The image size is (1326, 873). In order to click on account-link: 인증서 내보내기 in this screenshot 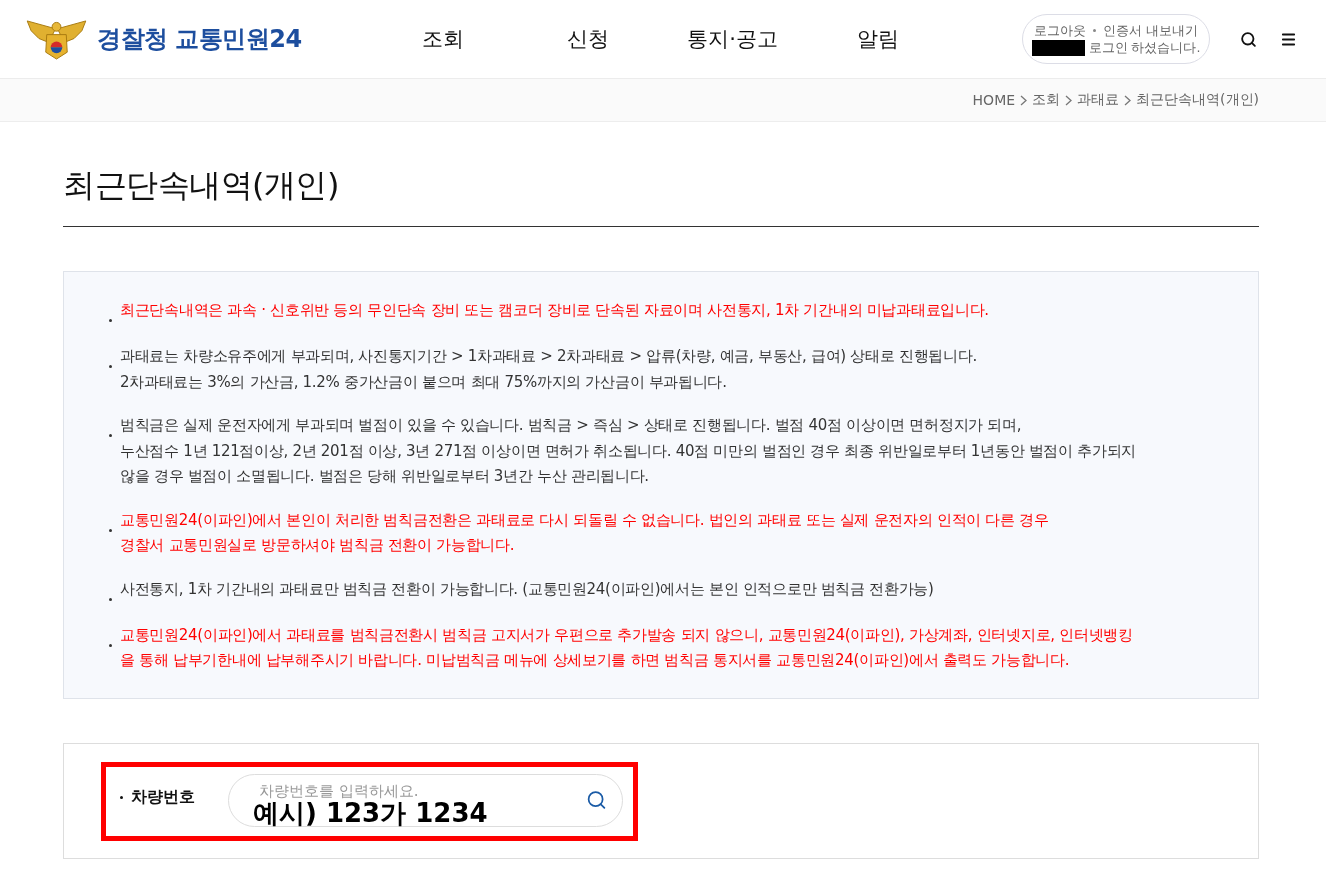, I will do `click(1150, 30)`.